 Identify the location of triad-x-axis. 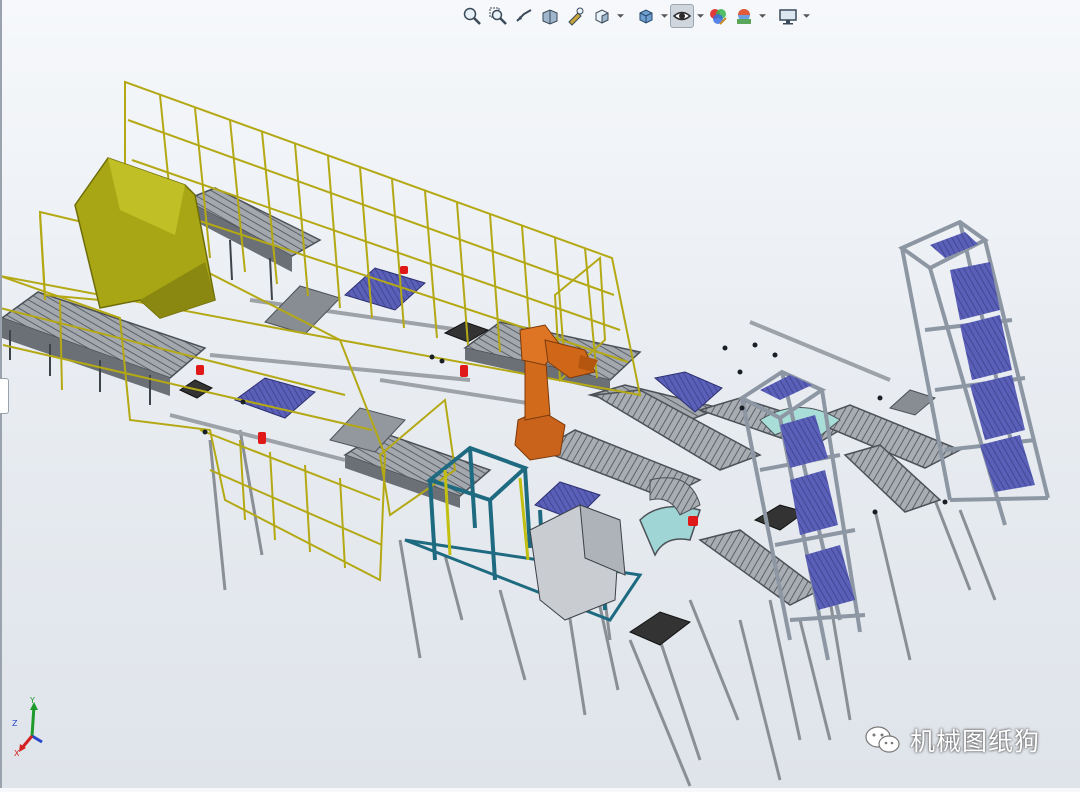
(27, 742).